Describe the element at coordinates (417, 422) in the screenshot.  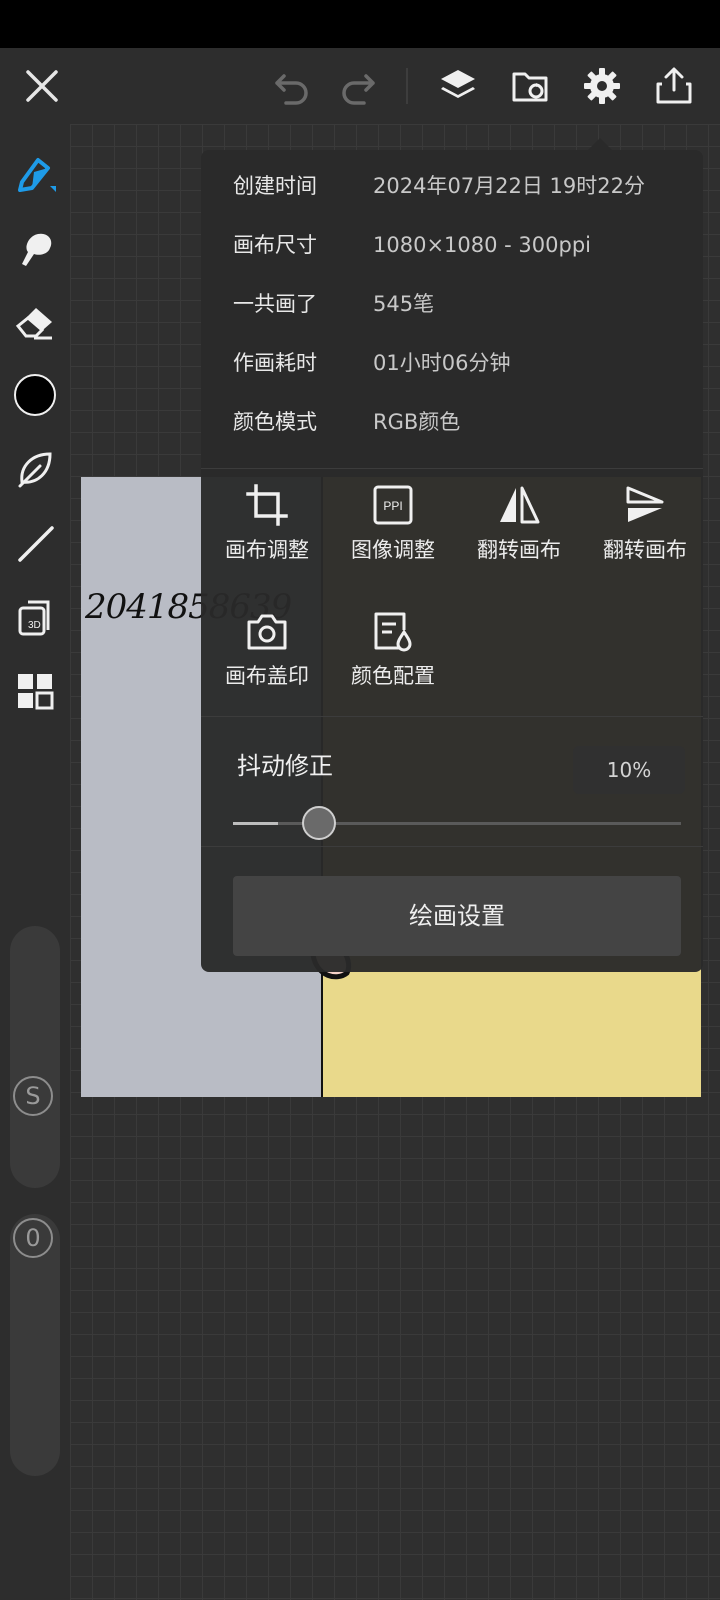
I see `info-value: RGB颜色` at that location.